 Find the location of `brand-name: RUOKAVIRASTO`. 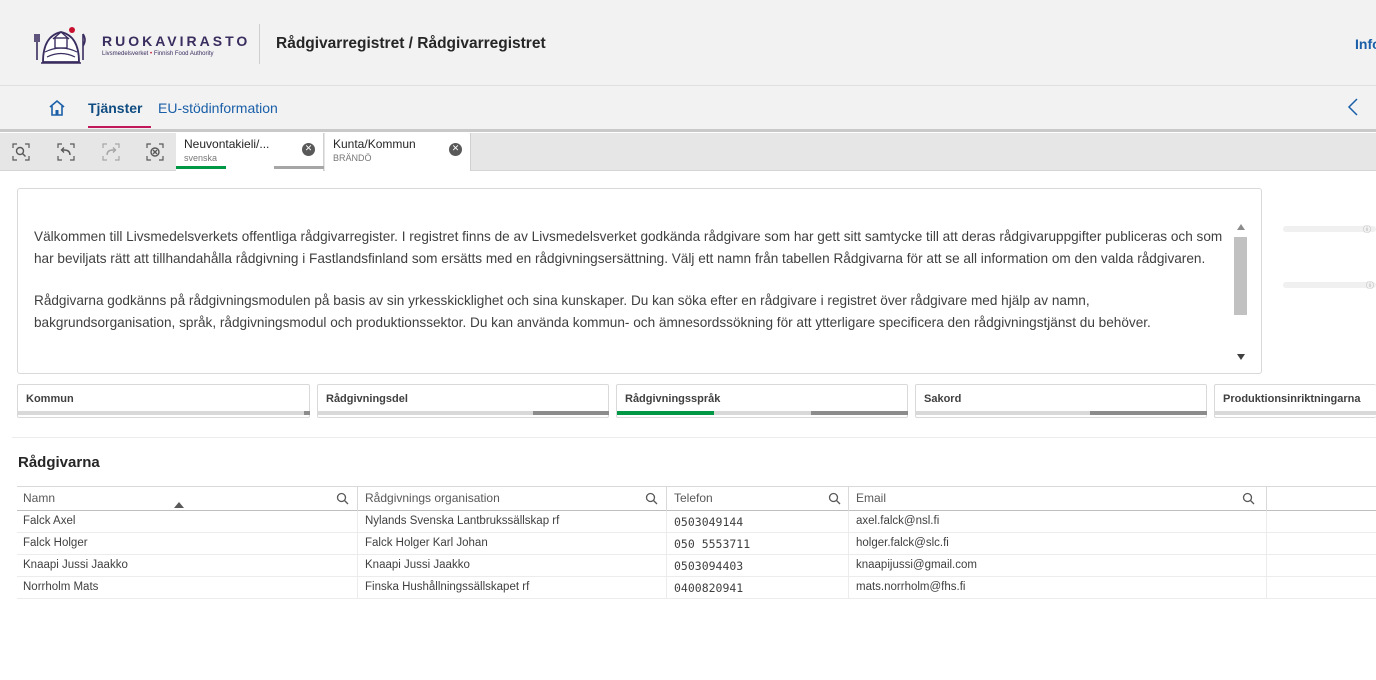

brand-name: RUOKAVIRASTO is located at coordinates (176, 41).